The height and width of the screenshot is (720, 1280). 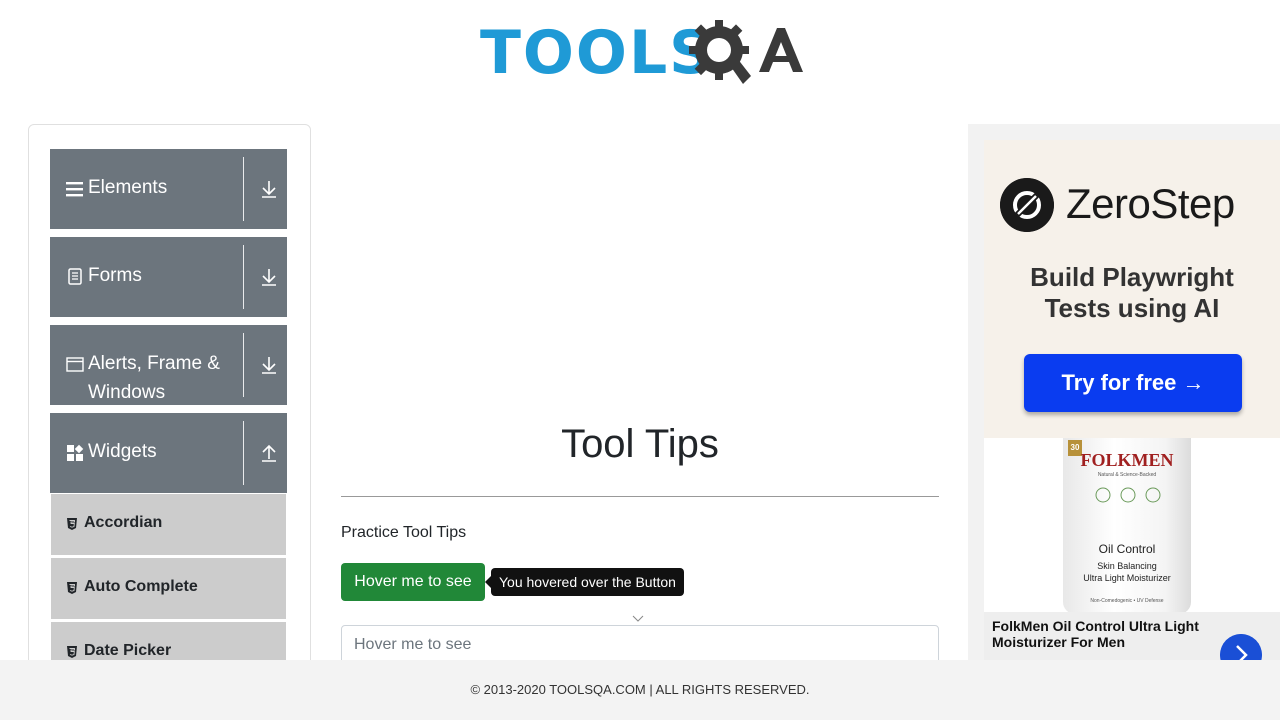 I want to click on toolsqa-logo: TOOLS, so click(x=642, y=53).